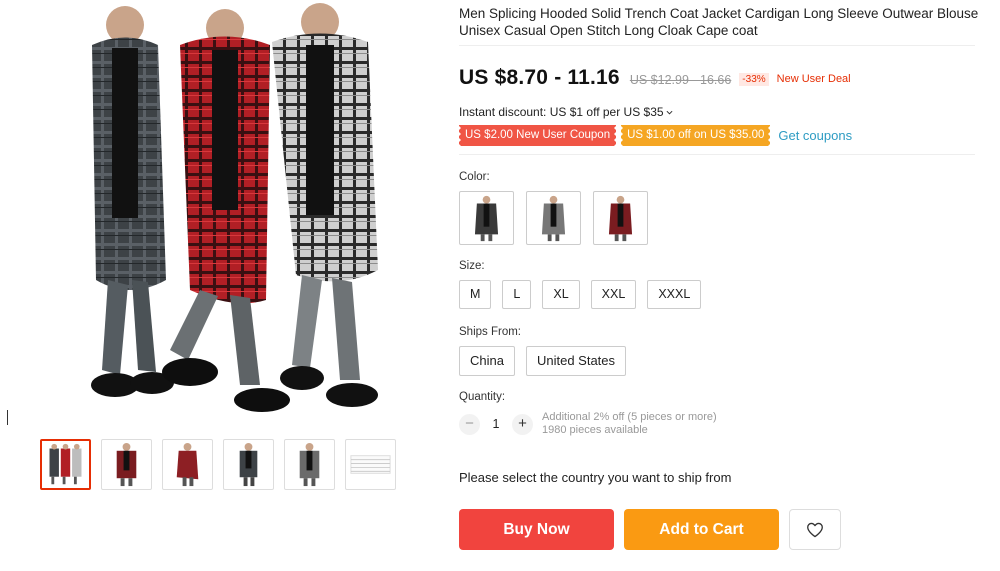  Describe the element at coordinates (325, 205) in the screenshot. I see `model-grey-coat` at that location.